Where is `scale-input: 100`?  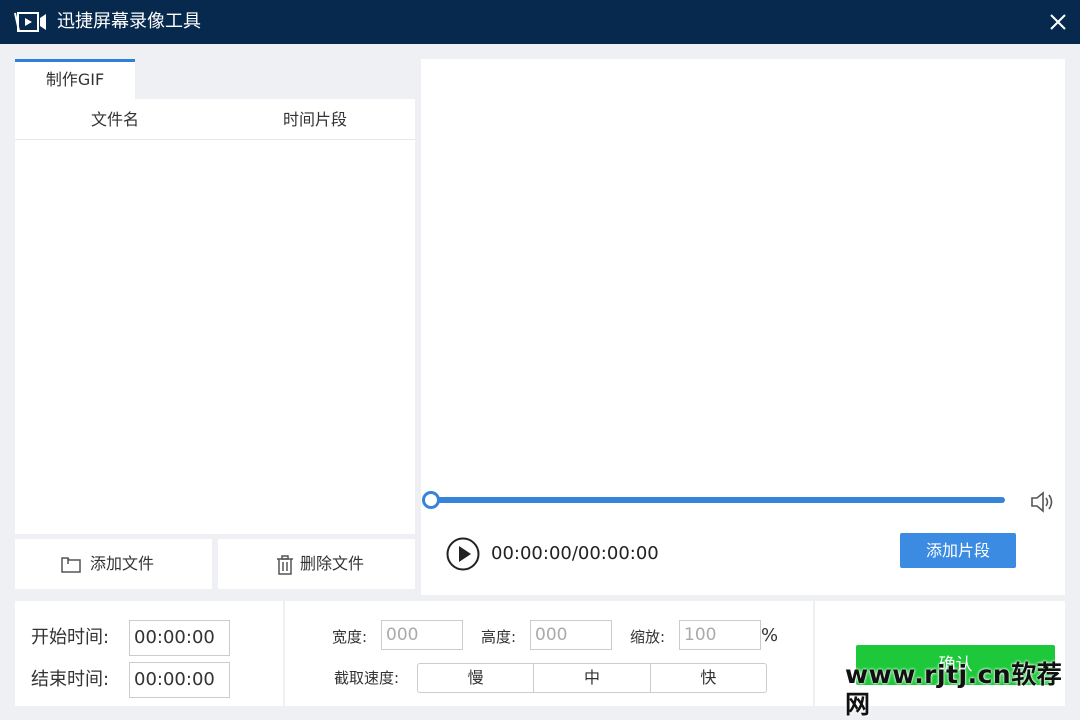 scale-input: 100 is located at coordinates (720, 635).